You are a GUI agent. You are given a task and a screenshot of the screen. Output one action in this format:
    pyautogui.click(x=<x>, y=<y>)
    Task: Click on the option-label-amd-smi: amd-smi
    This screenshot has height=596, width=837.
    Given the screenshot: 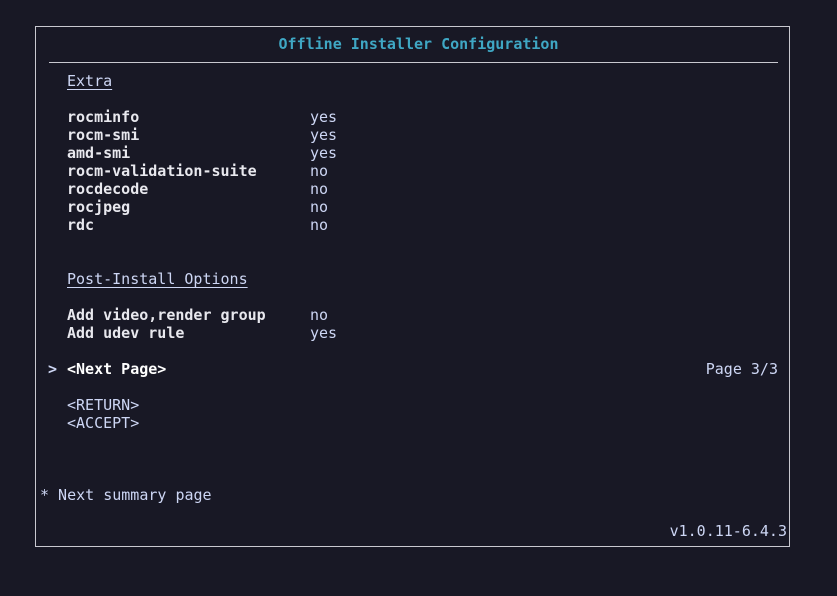 What is the action you would take?
    pyautogui.click(x=98, y=153)
    